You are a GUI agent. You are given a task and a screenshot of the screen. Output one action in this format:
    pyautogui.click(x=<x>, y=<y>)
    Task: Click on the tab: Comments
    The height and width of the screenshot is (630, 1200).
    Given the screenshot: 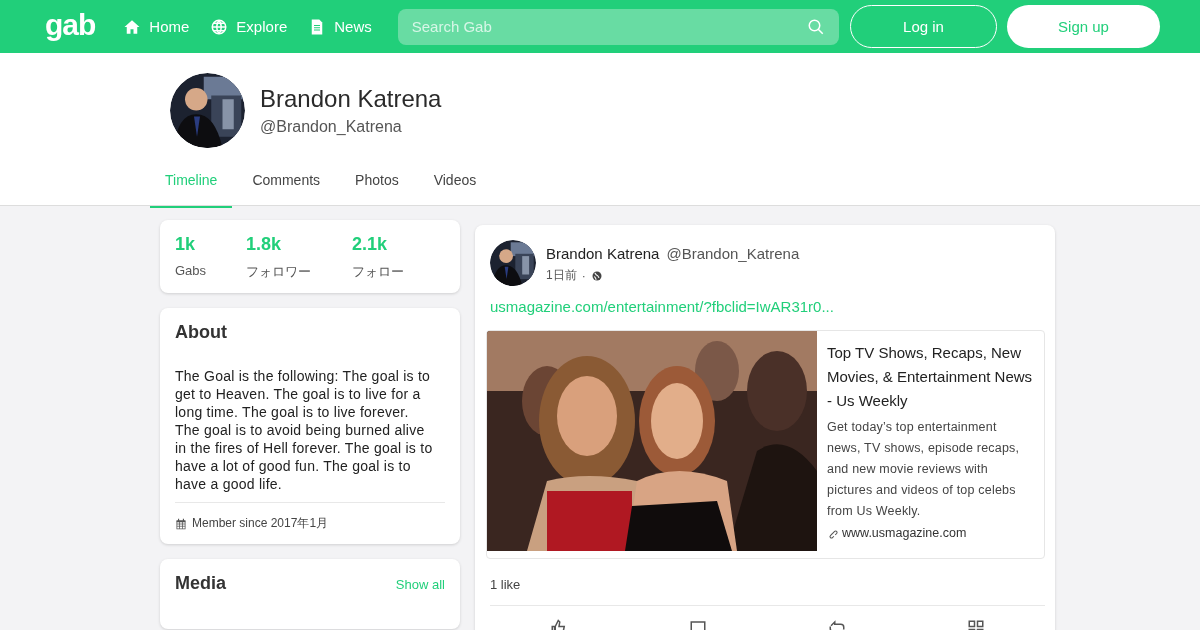 What is the action you would take?
    pyautogui.click(x=286, y=185)
    